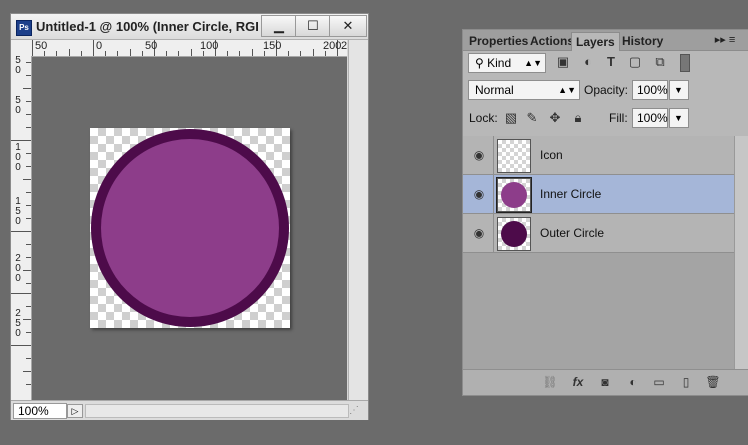 This screenshot has height=445, width=748. Describe the element at coordinates (578, 382) in the screenshot. I see `fx-icon: fx` at that location.